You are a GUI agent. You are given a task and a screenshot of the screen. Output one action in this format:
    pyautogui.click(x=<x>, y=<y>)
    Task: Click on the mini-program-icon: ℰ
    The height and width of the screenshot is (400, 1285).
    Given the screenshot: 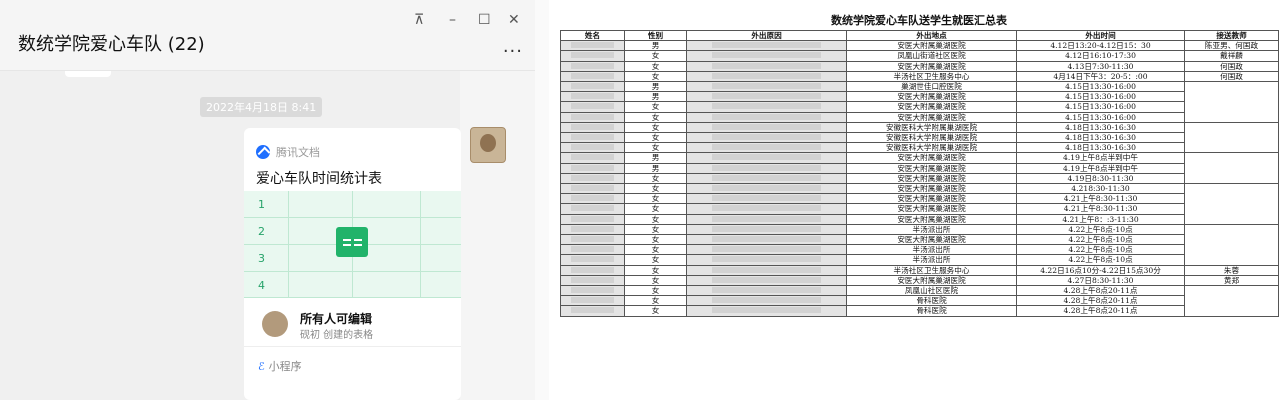 What is the action you would take?
    pyautogui.click(x=261, y=366)
    